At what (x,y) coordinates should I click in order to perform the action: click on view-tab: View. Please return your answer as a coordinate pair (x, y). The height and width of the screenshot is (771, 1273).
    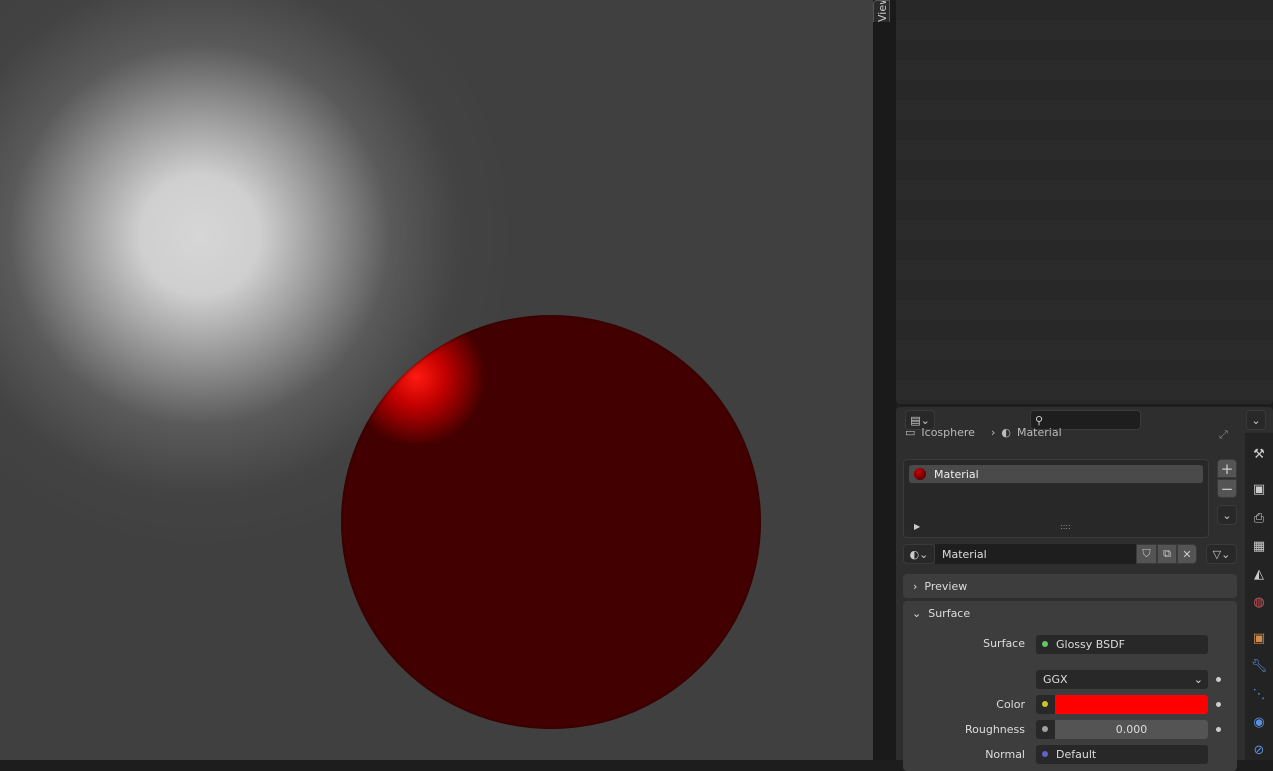
    Looking at the image, I should click on (881, 11).